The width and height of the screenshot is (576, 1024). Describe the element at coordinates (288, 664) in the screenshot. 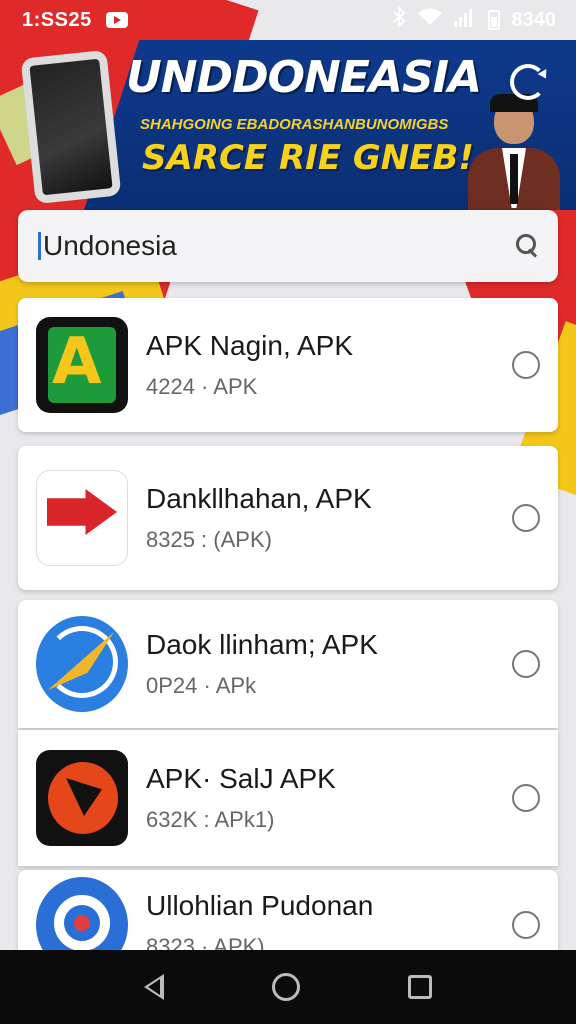

I see `list-item: Daok llinham; APK 0P24 · APk` at that location.